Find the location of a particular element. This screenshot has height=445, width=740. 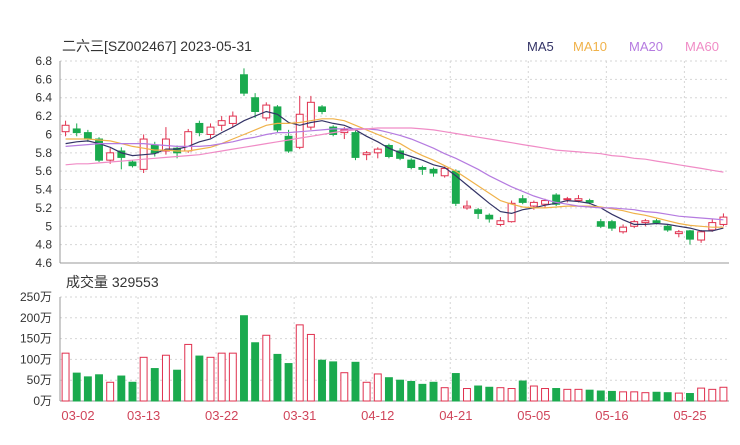

chart-title: 二六三[SZ002467] 2023-05-31 is located at coordinates (157, 46).